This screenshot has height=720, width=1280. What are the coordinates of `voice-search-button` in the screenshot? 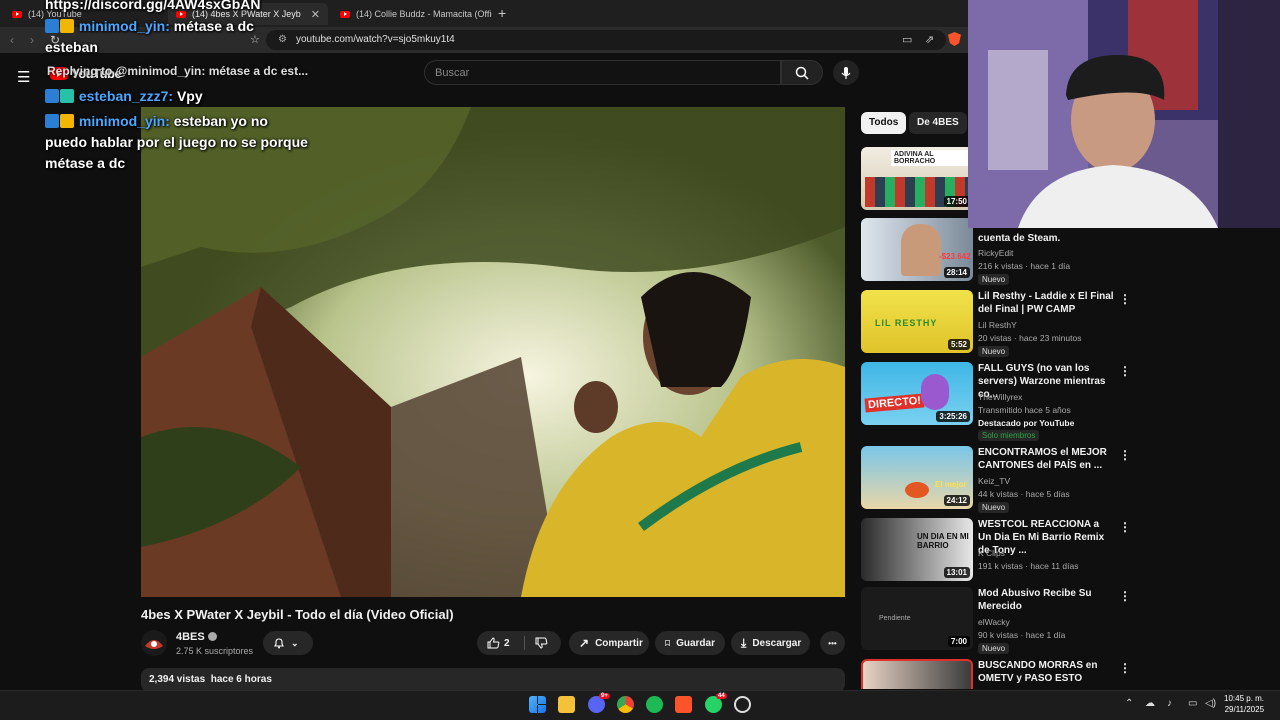 It's located at (846, 72).